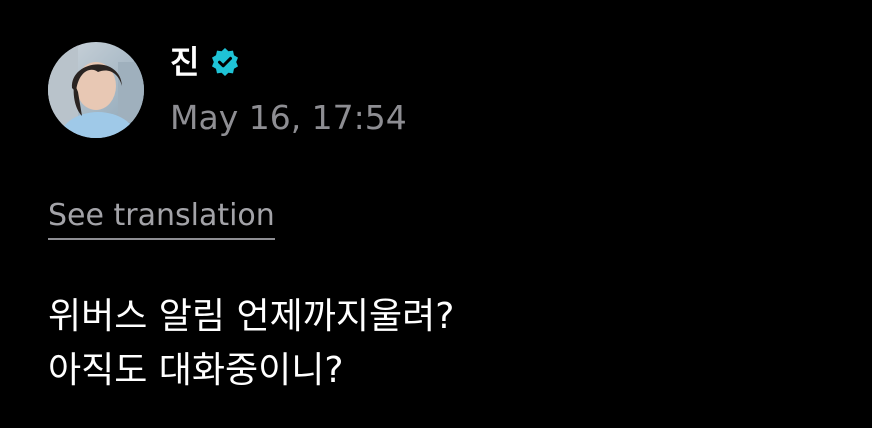 This screenshot has height=428, width=872. What do you see at coordinates (161, 218) in the screenshot?
I see `see-translation-link: See translation` at bounding box center [161, 218].